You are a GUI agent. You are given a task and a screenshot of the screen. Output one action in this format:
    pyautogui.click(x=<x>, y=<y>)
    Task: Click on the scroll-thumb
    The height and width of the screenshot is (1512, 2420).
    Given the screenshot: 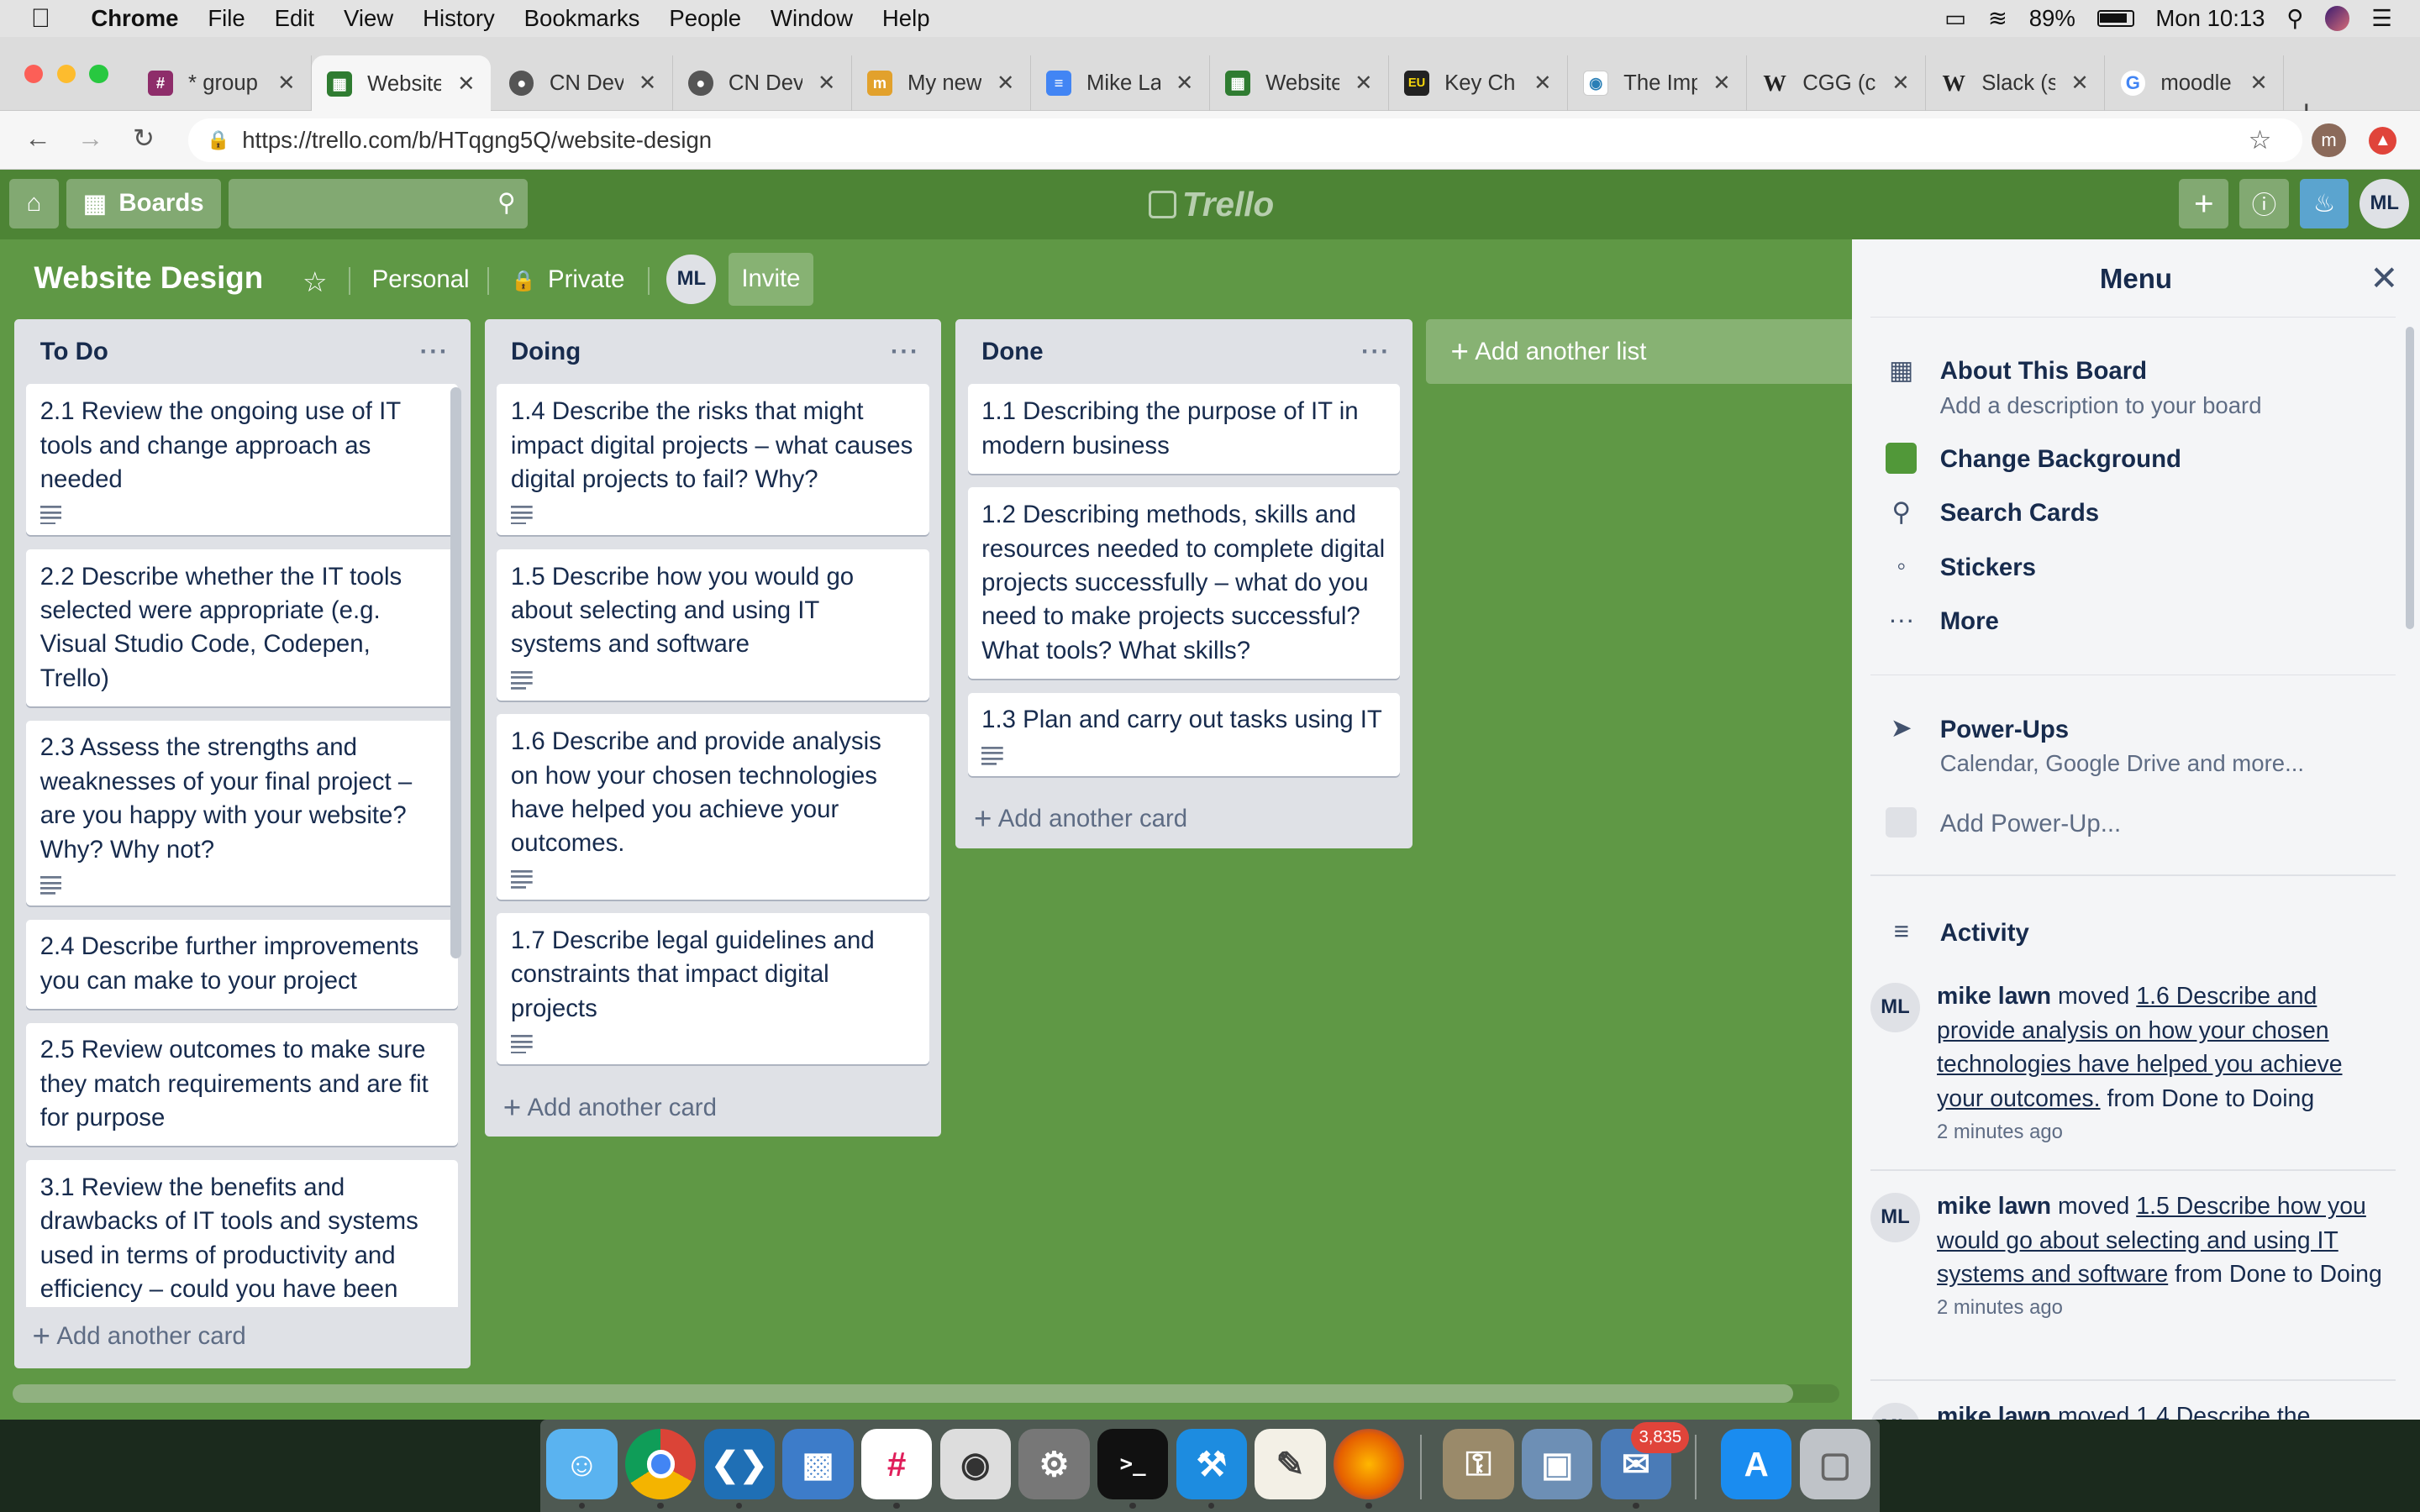 What is the action you would take?
    pyautogui.click(x=903, y=1393)
    